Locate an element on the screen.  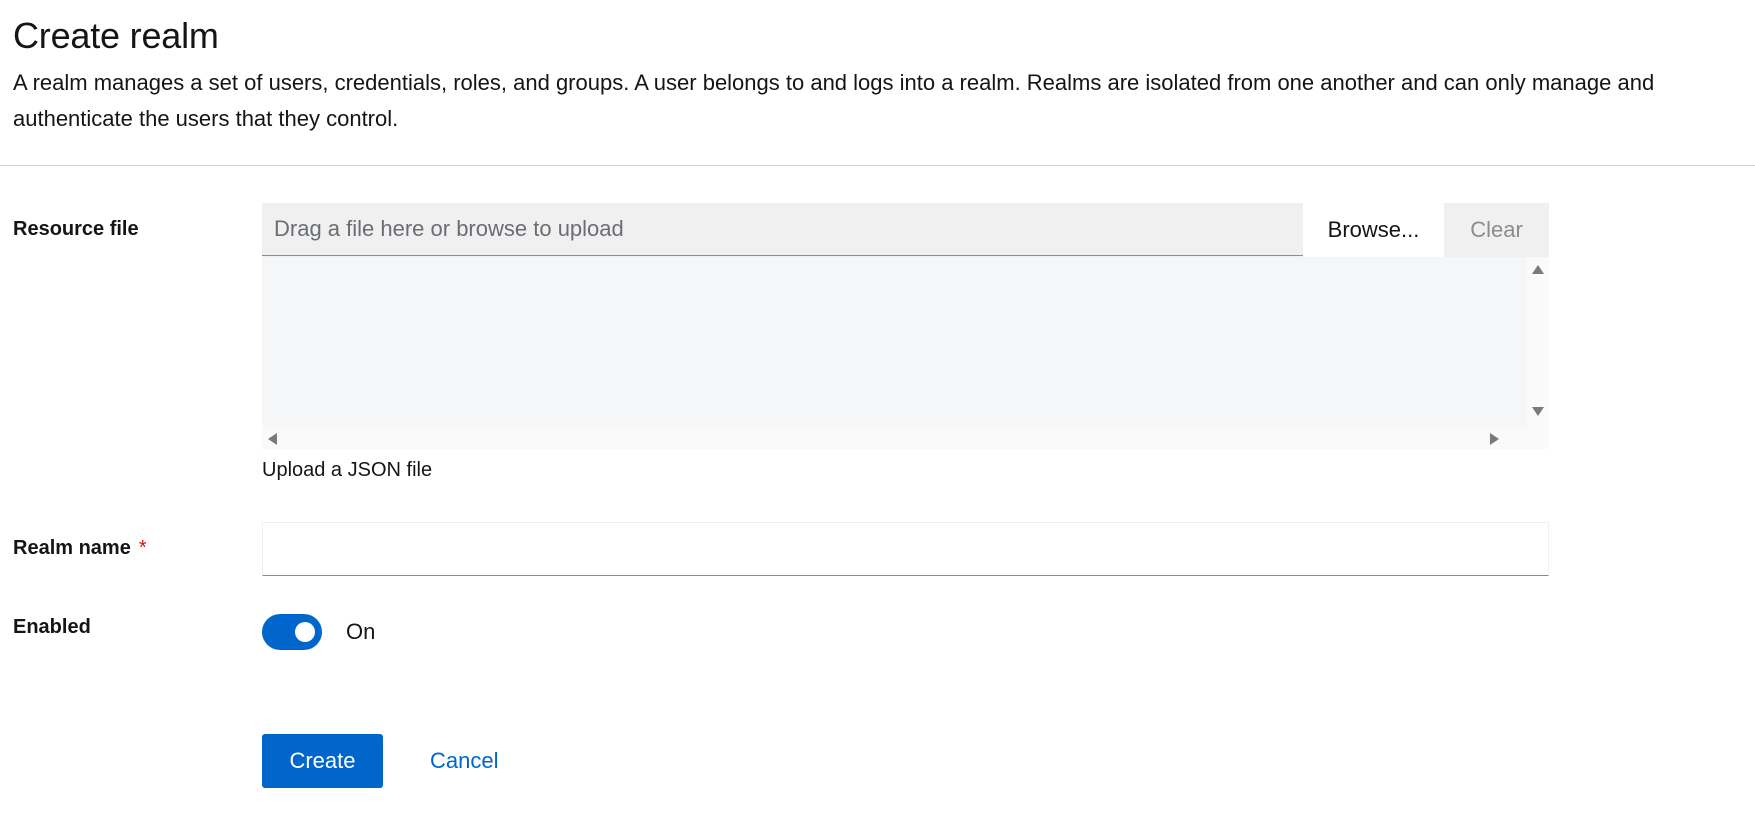
scroll-left-arrow-icon is located at coordinates (272, 439).